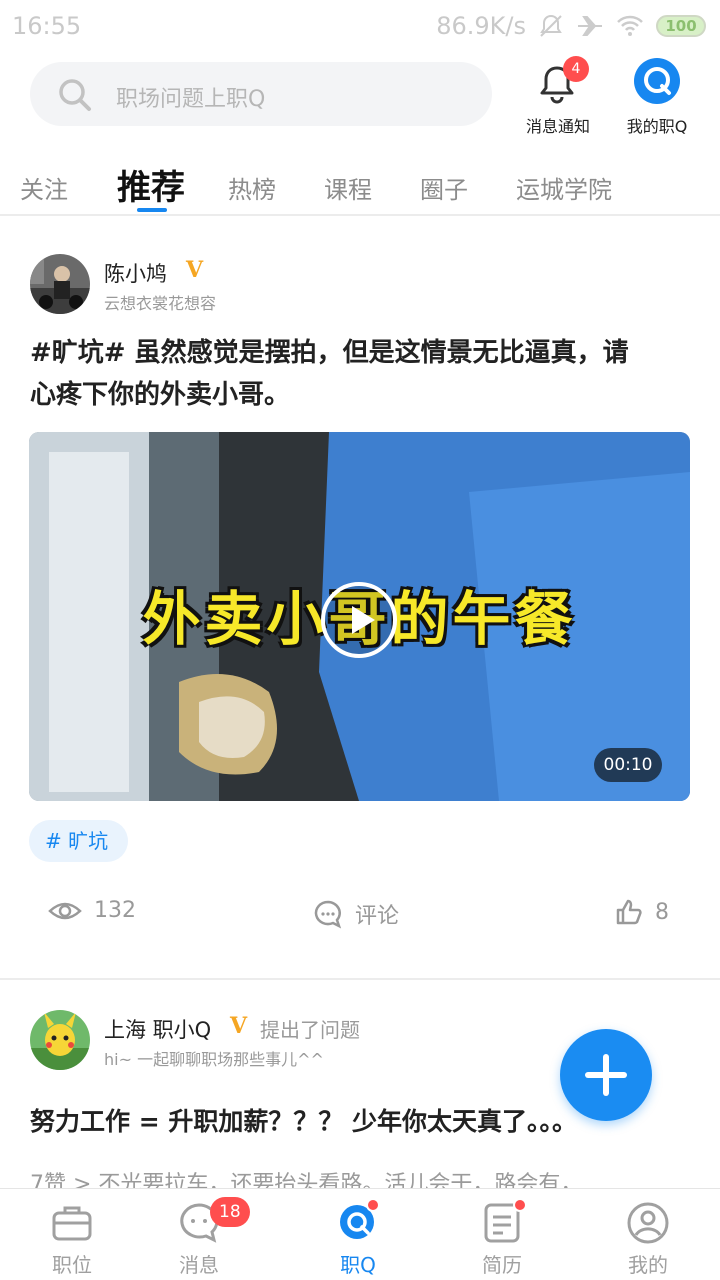  What do you see at coordinates (360, 1178) in the screenshot?
I see `answer-excerpt: 7赞 > 不光要拉车，还要抬头看路。活儿会干，路会有，` at bounding box center [360, 1178].